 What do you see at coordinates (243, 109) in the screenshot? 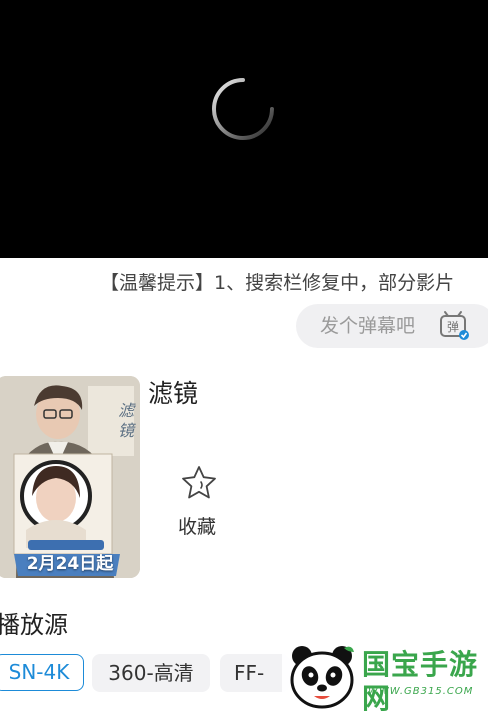
I see `loading-spinner-icon` at bounding box center [243, 109].